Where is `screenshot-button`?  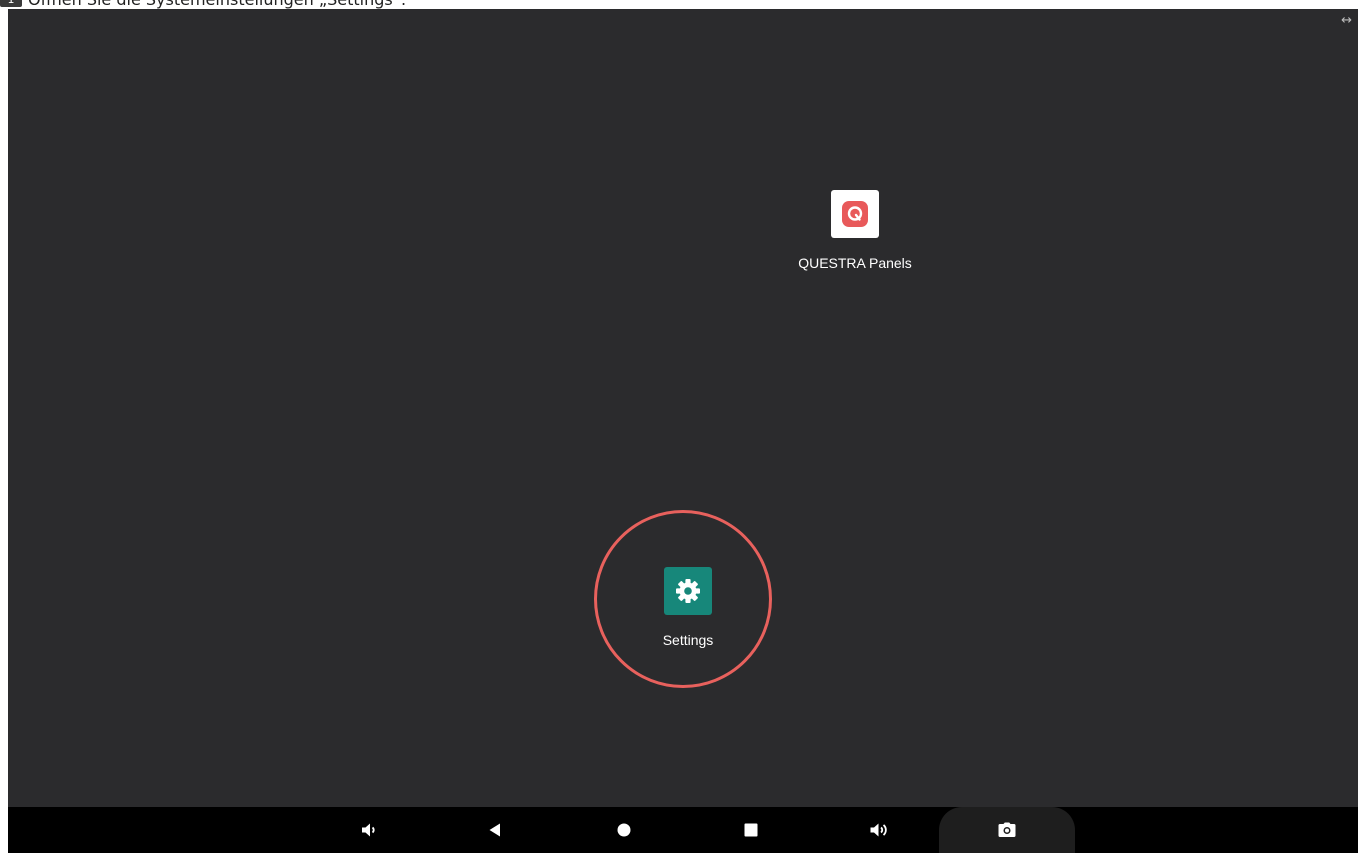 screenshot-button is located at coordinates (1007, 830).